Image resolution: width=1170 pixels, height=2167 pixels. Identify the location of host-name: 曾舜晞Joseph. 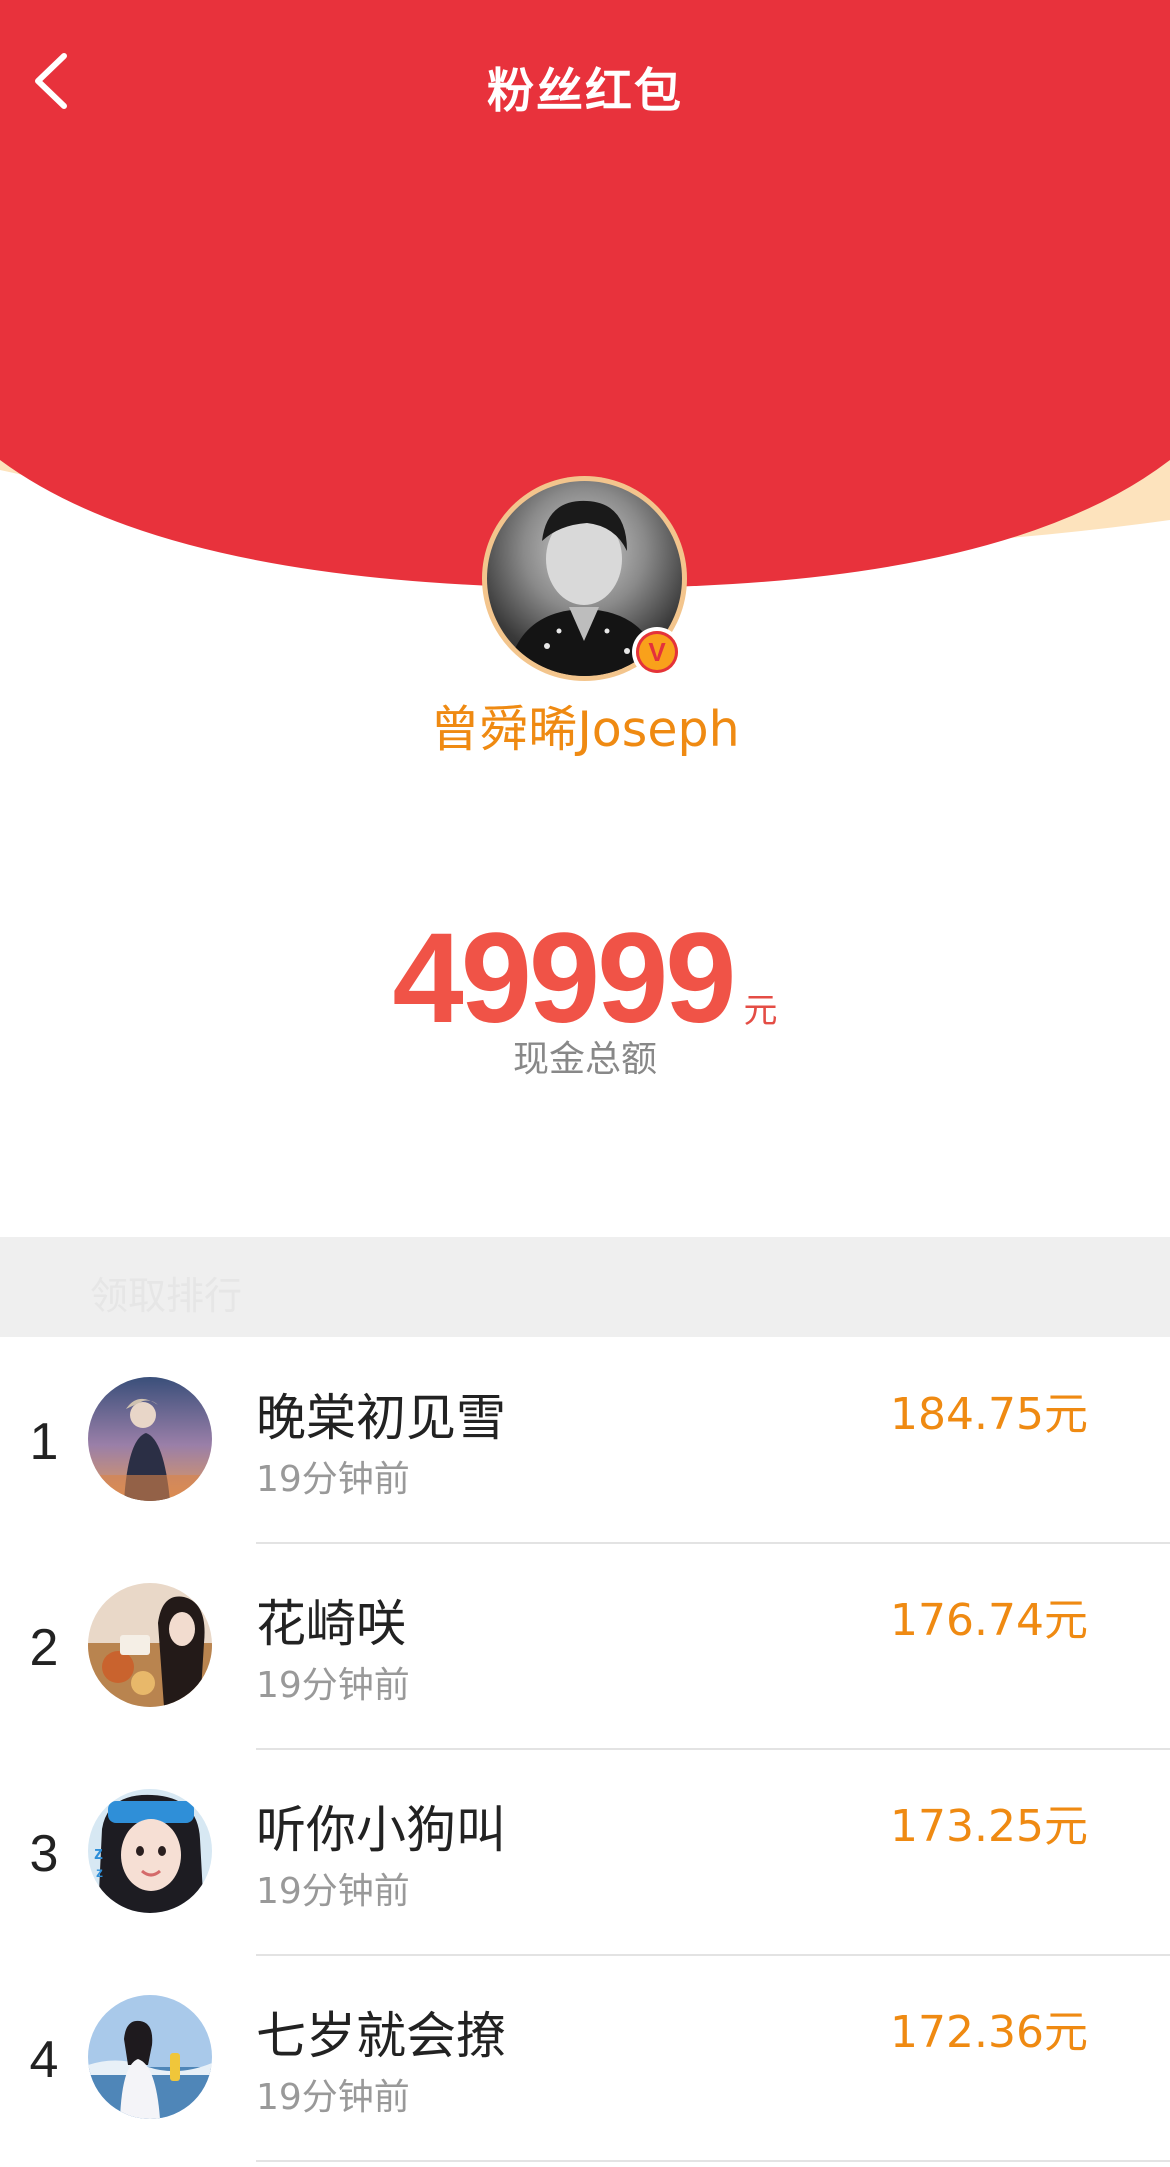
(585, 725).